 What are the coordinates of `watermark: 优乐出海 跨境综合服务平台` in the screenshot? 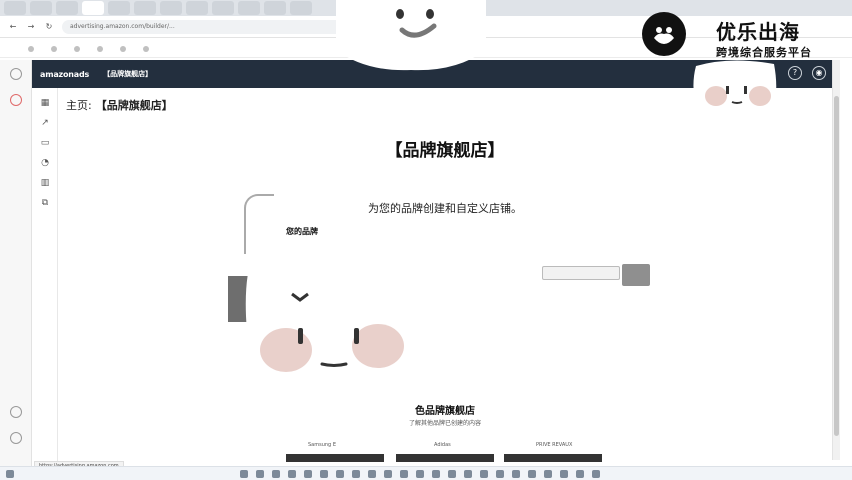 It's located at (740, 34).